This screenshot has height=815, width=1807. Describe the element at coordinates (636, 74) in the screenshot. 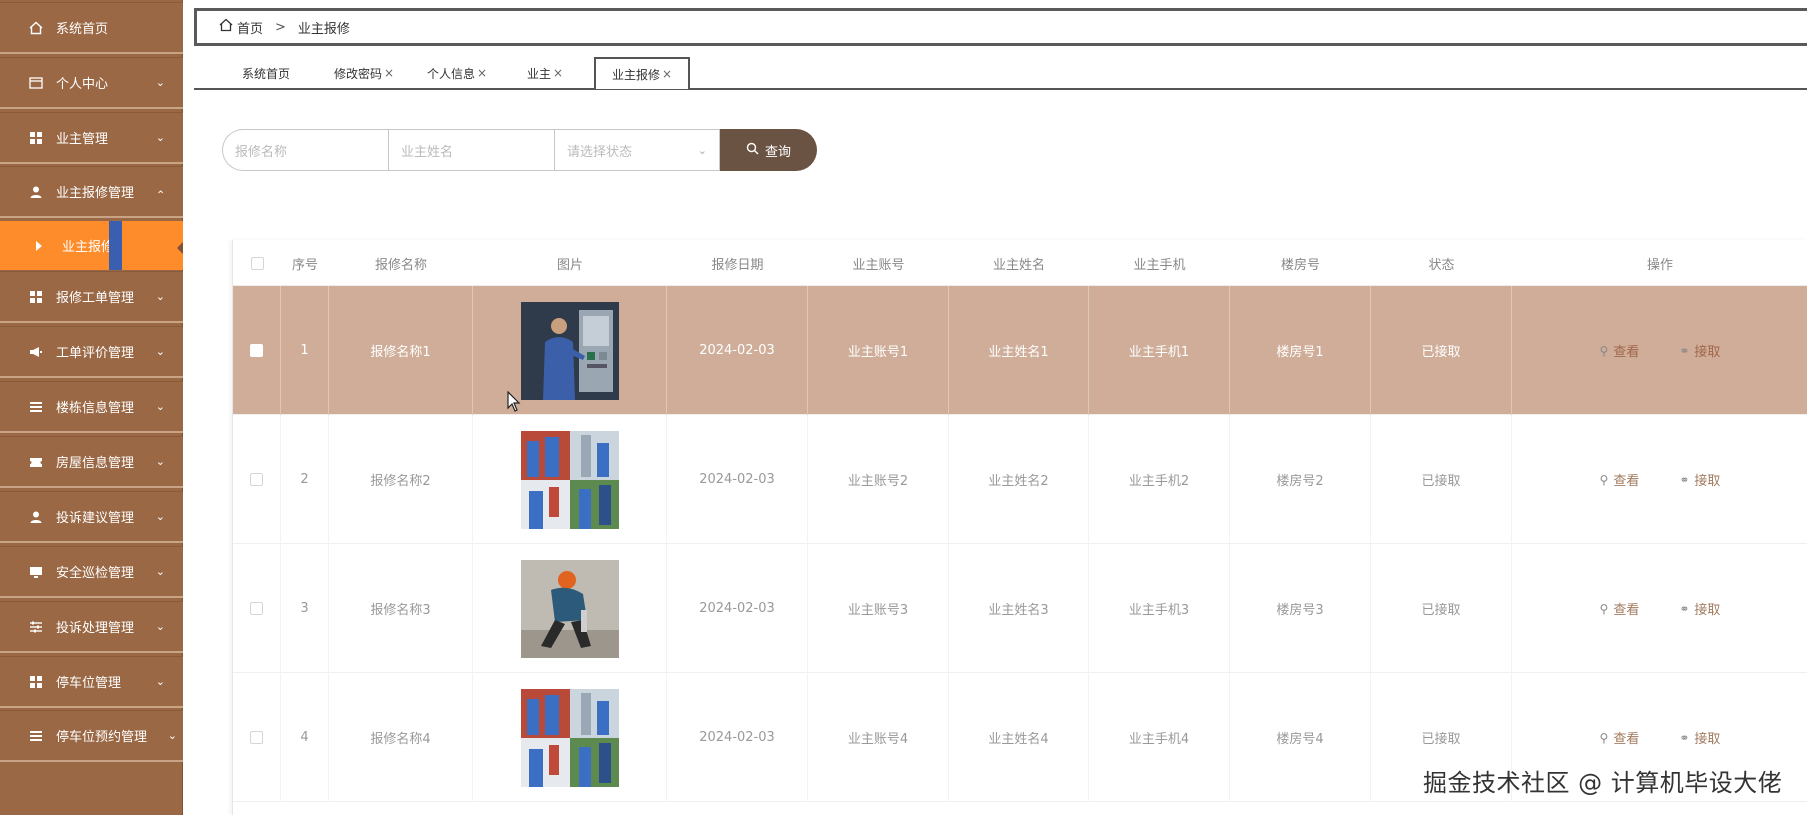

I see `tab-label: 业主报修` at that location.